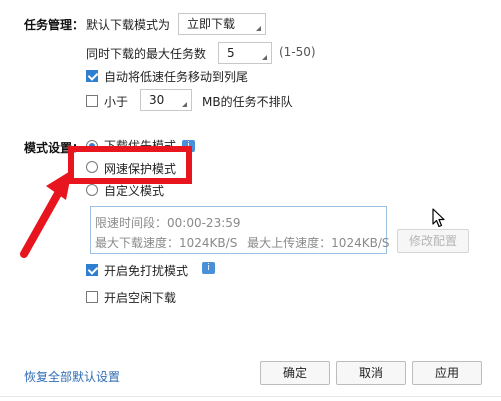 The height and width of the screenshot is (401, 501). Describe the element at coordinates (140, 298) in the screenshot. I see `idle-download-label: 开启空闲下载` at that location.